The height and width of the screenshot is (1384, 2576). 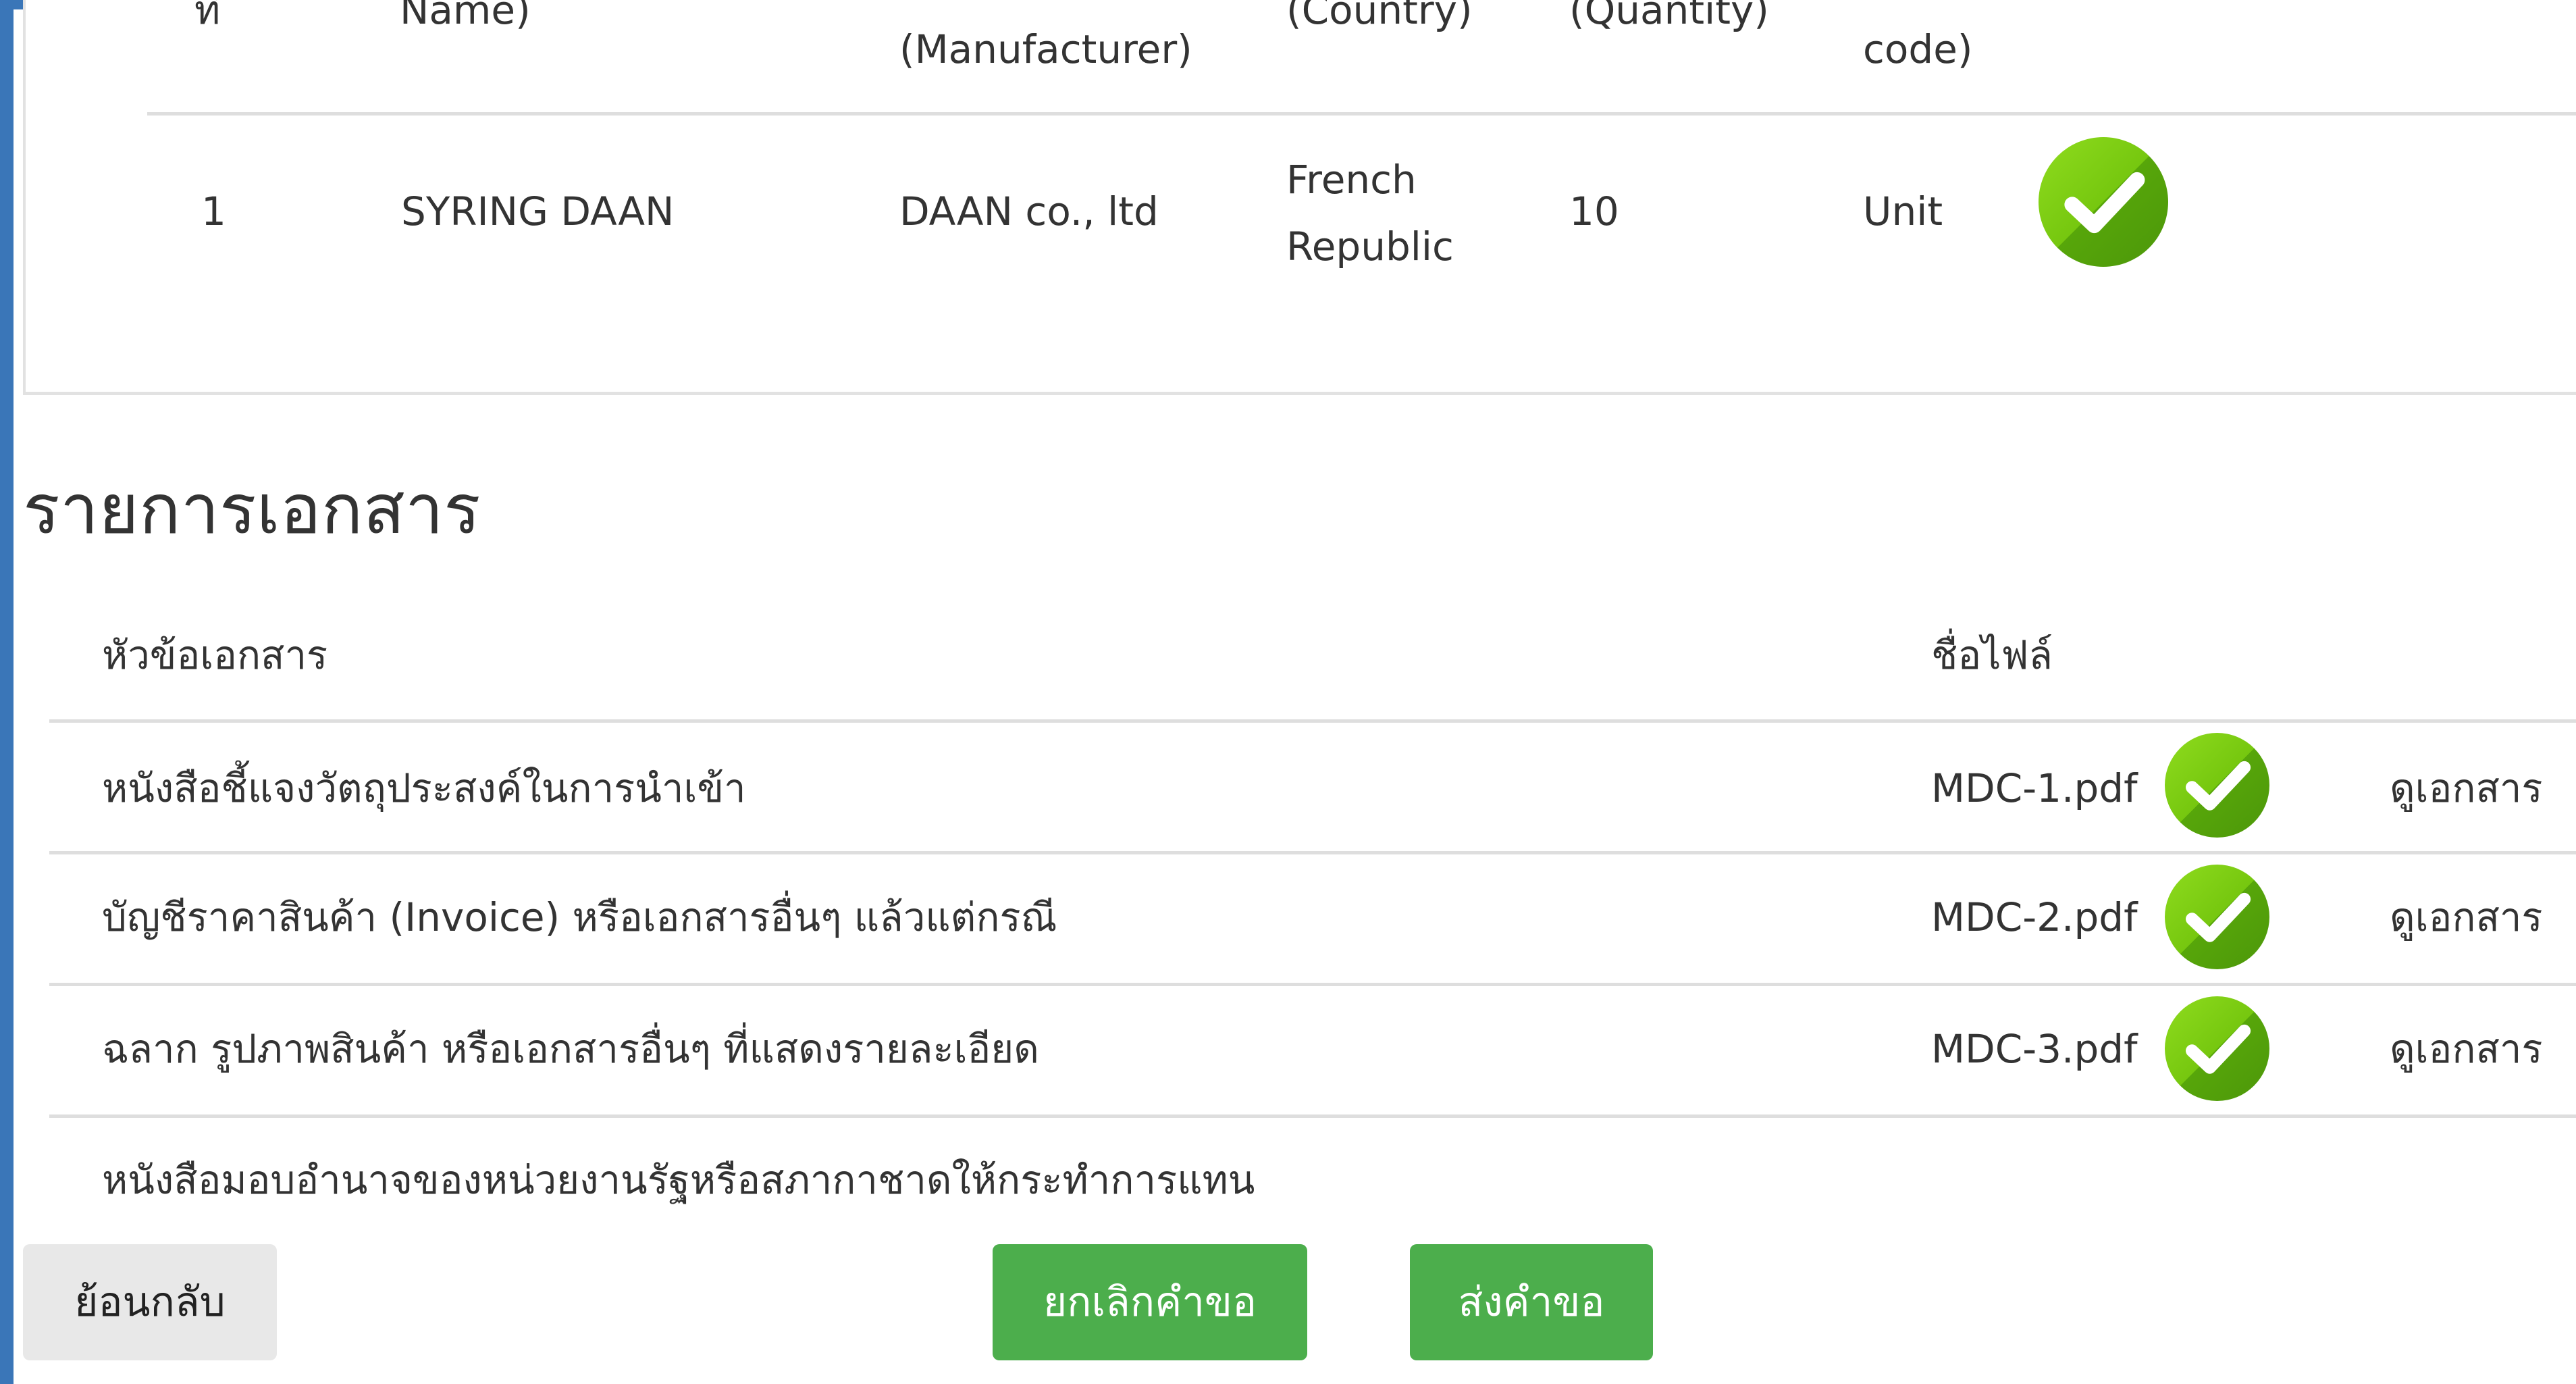 I want to click on table-header-divider, so click(x=1361, y=114).